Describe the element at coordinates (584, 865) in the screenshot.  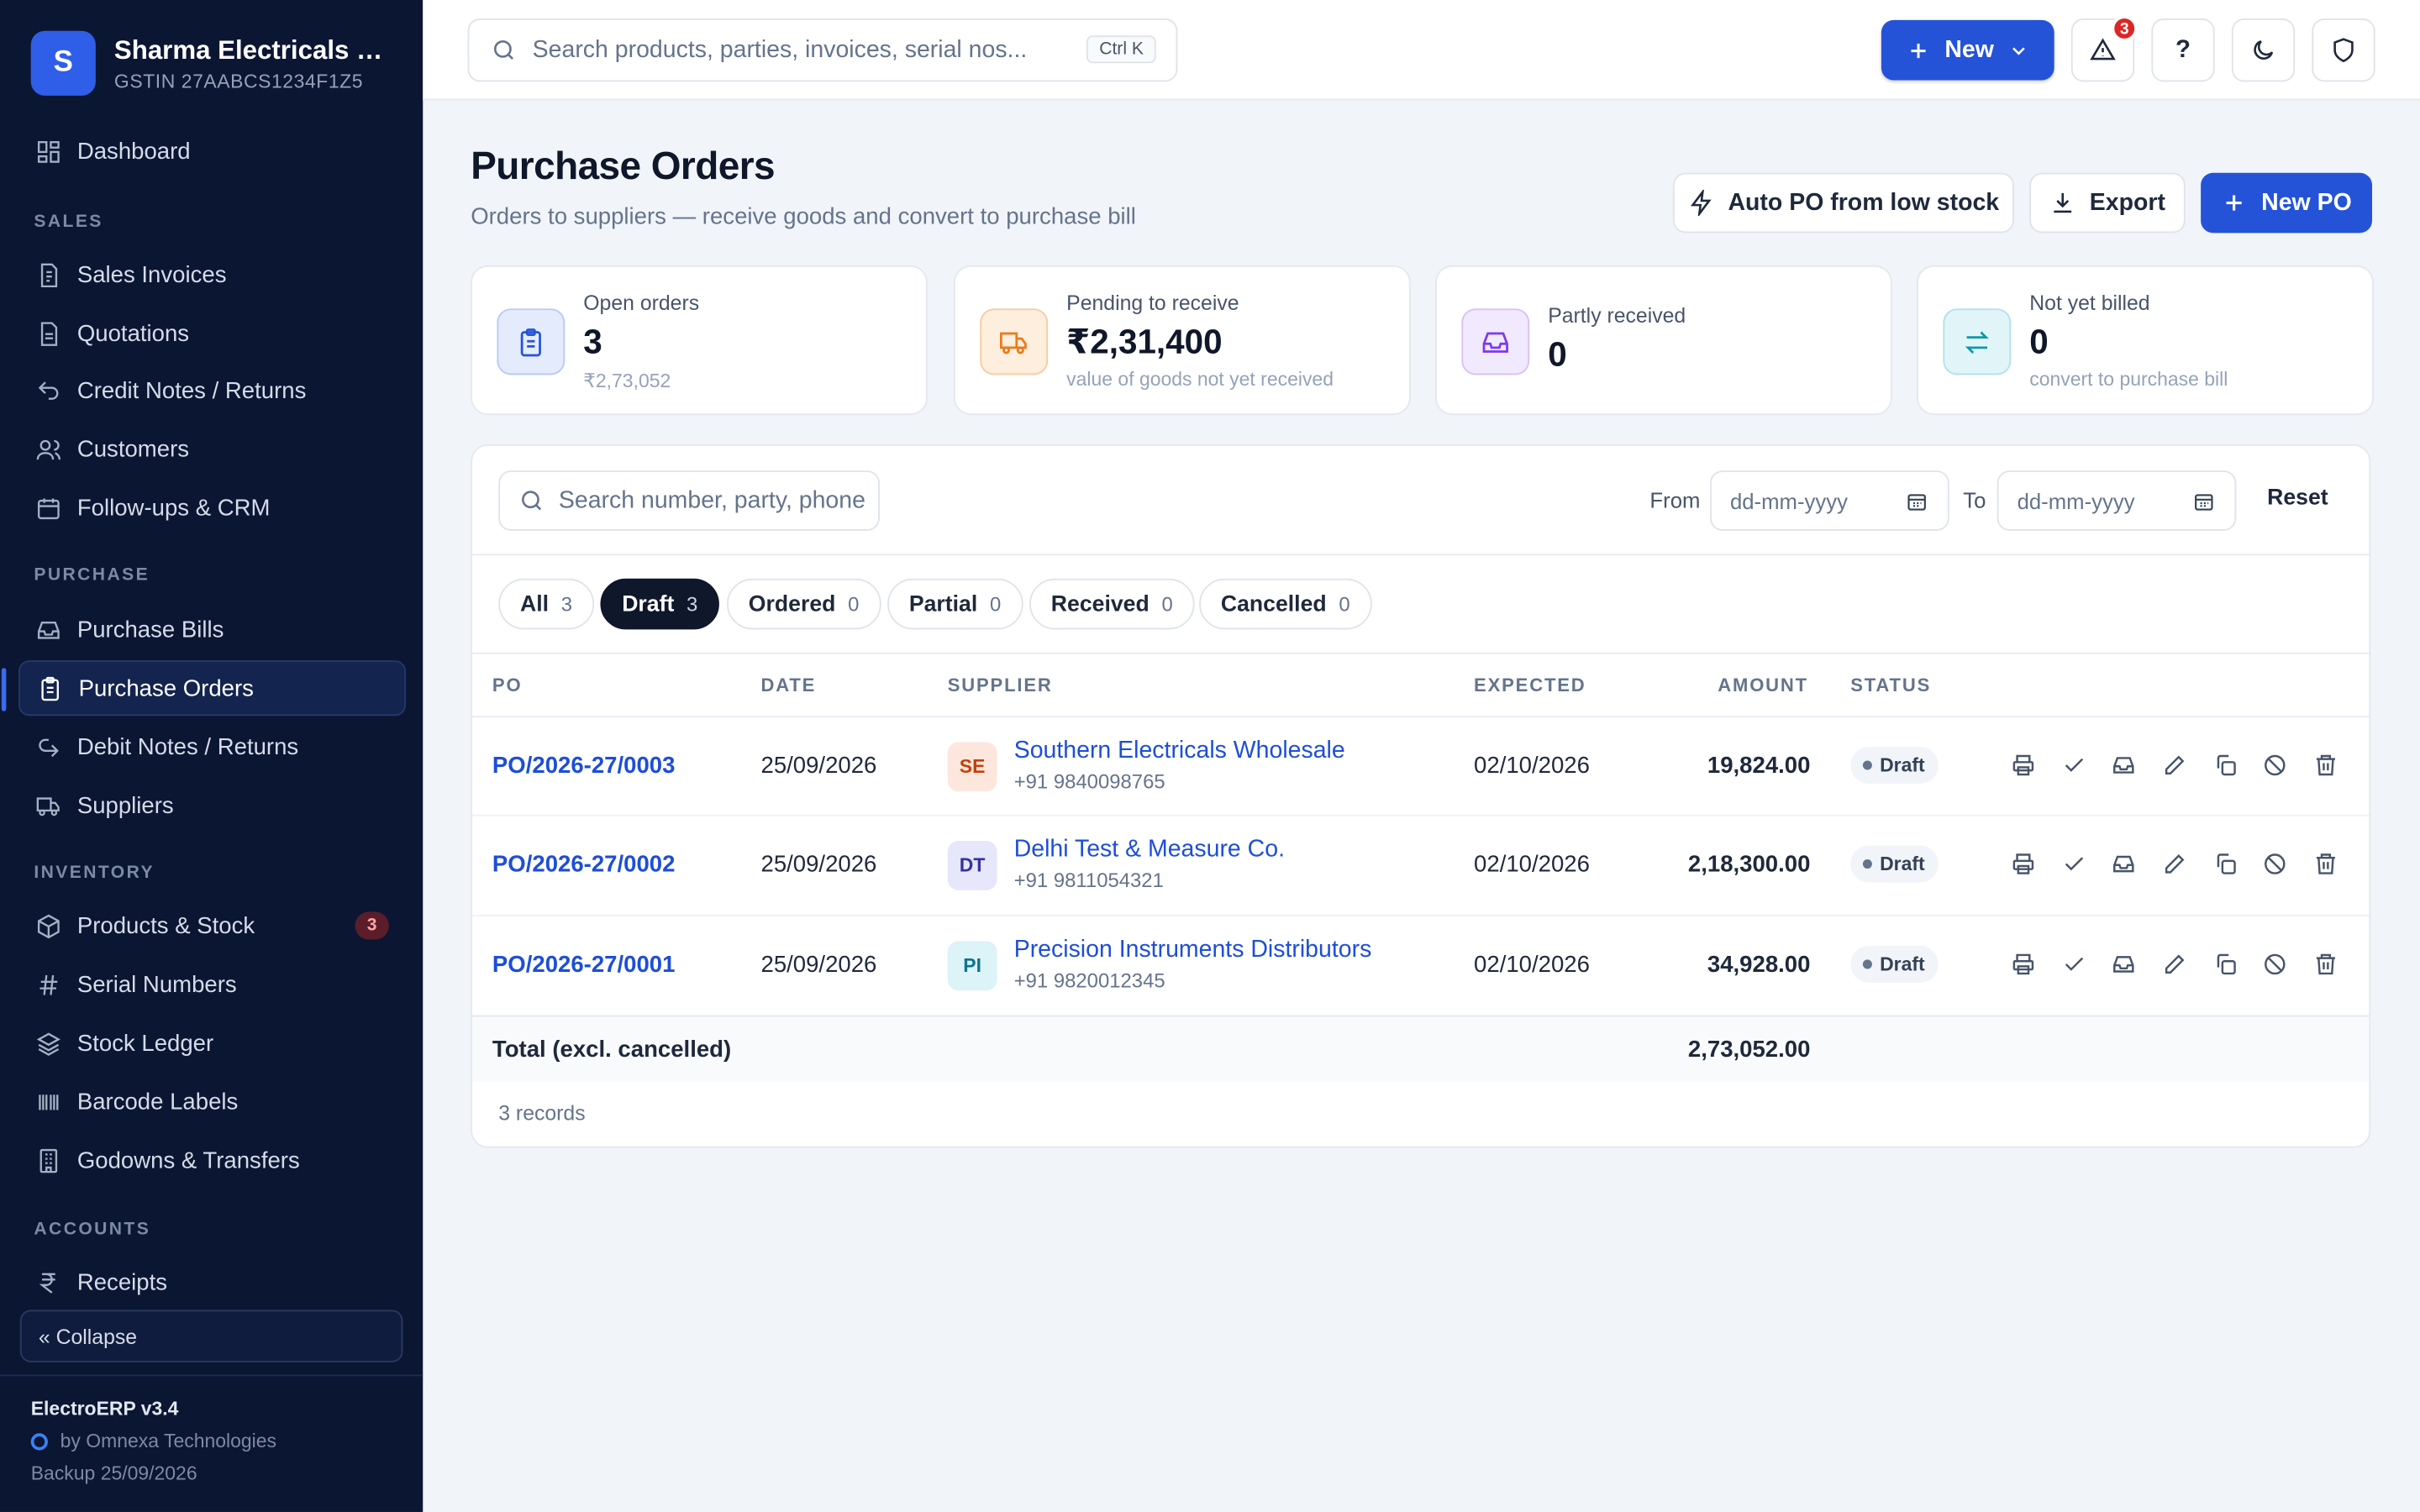
I see `po-number-link: PO/2026-27/0002` at that location.